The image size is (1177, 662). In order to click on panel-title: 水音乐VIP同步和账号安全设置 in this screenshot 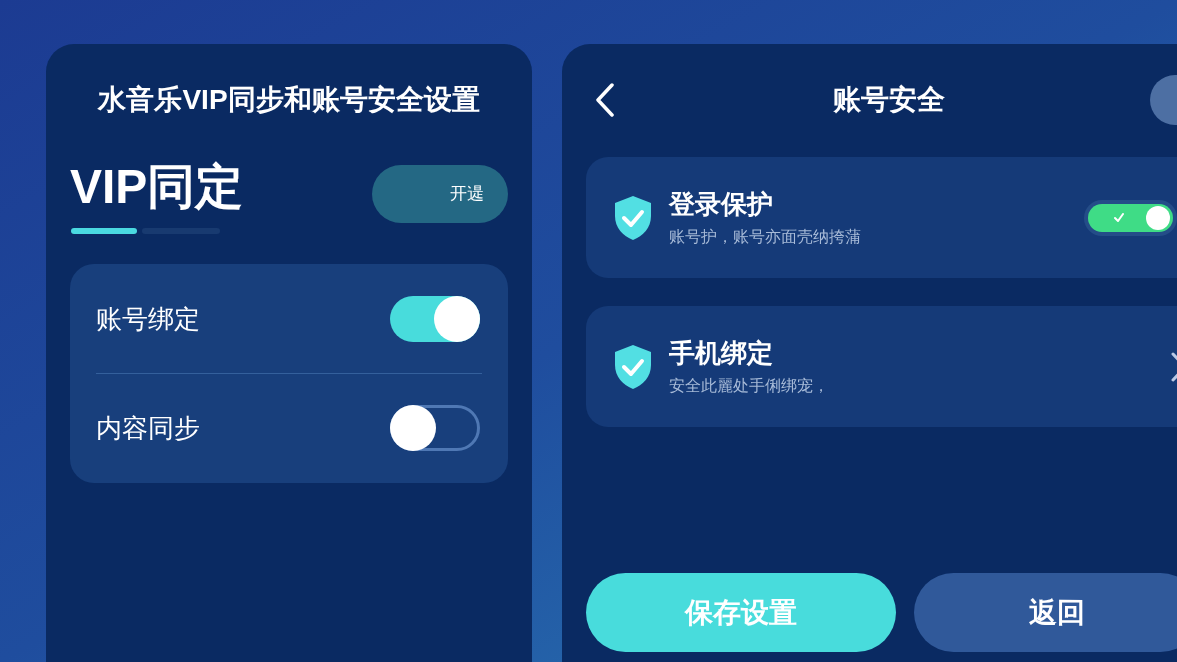, I will do `click(288, 100)`.